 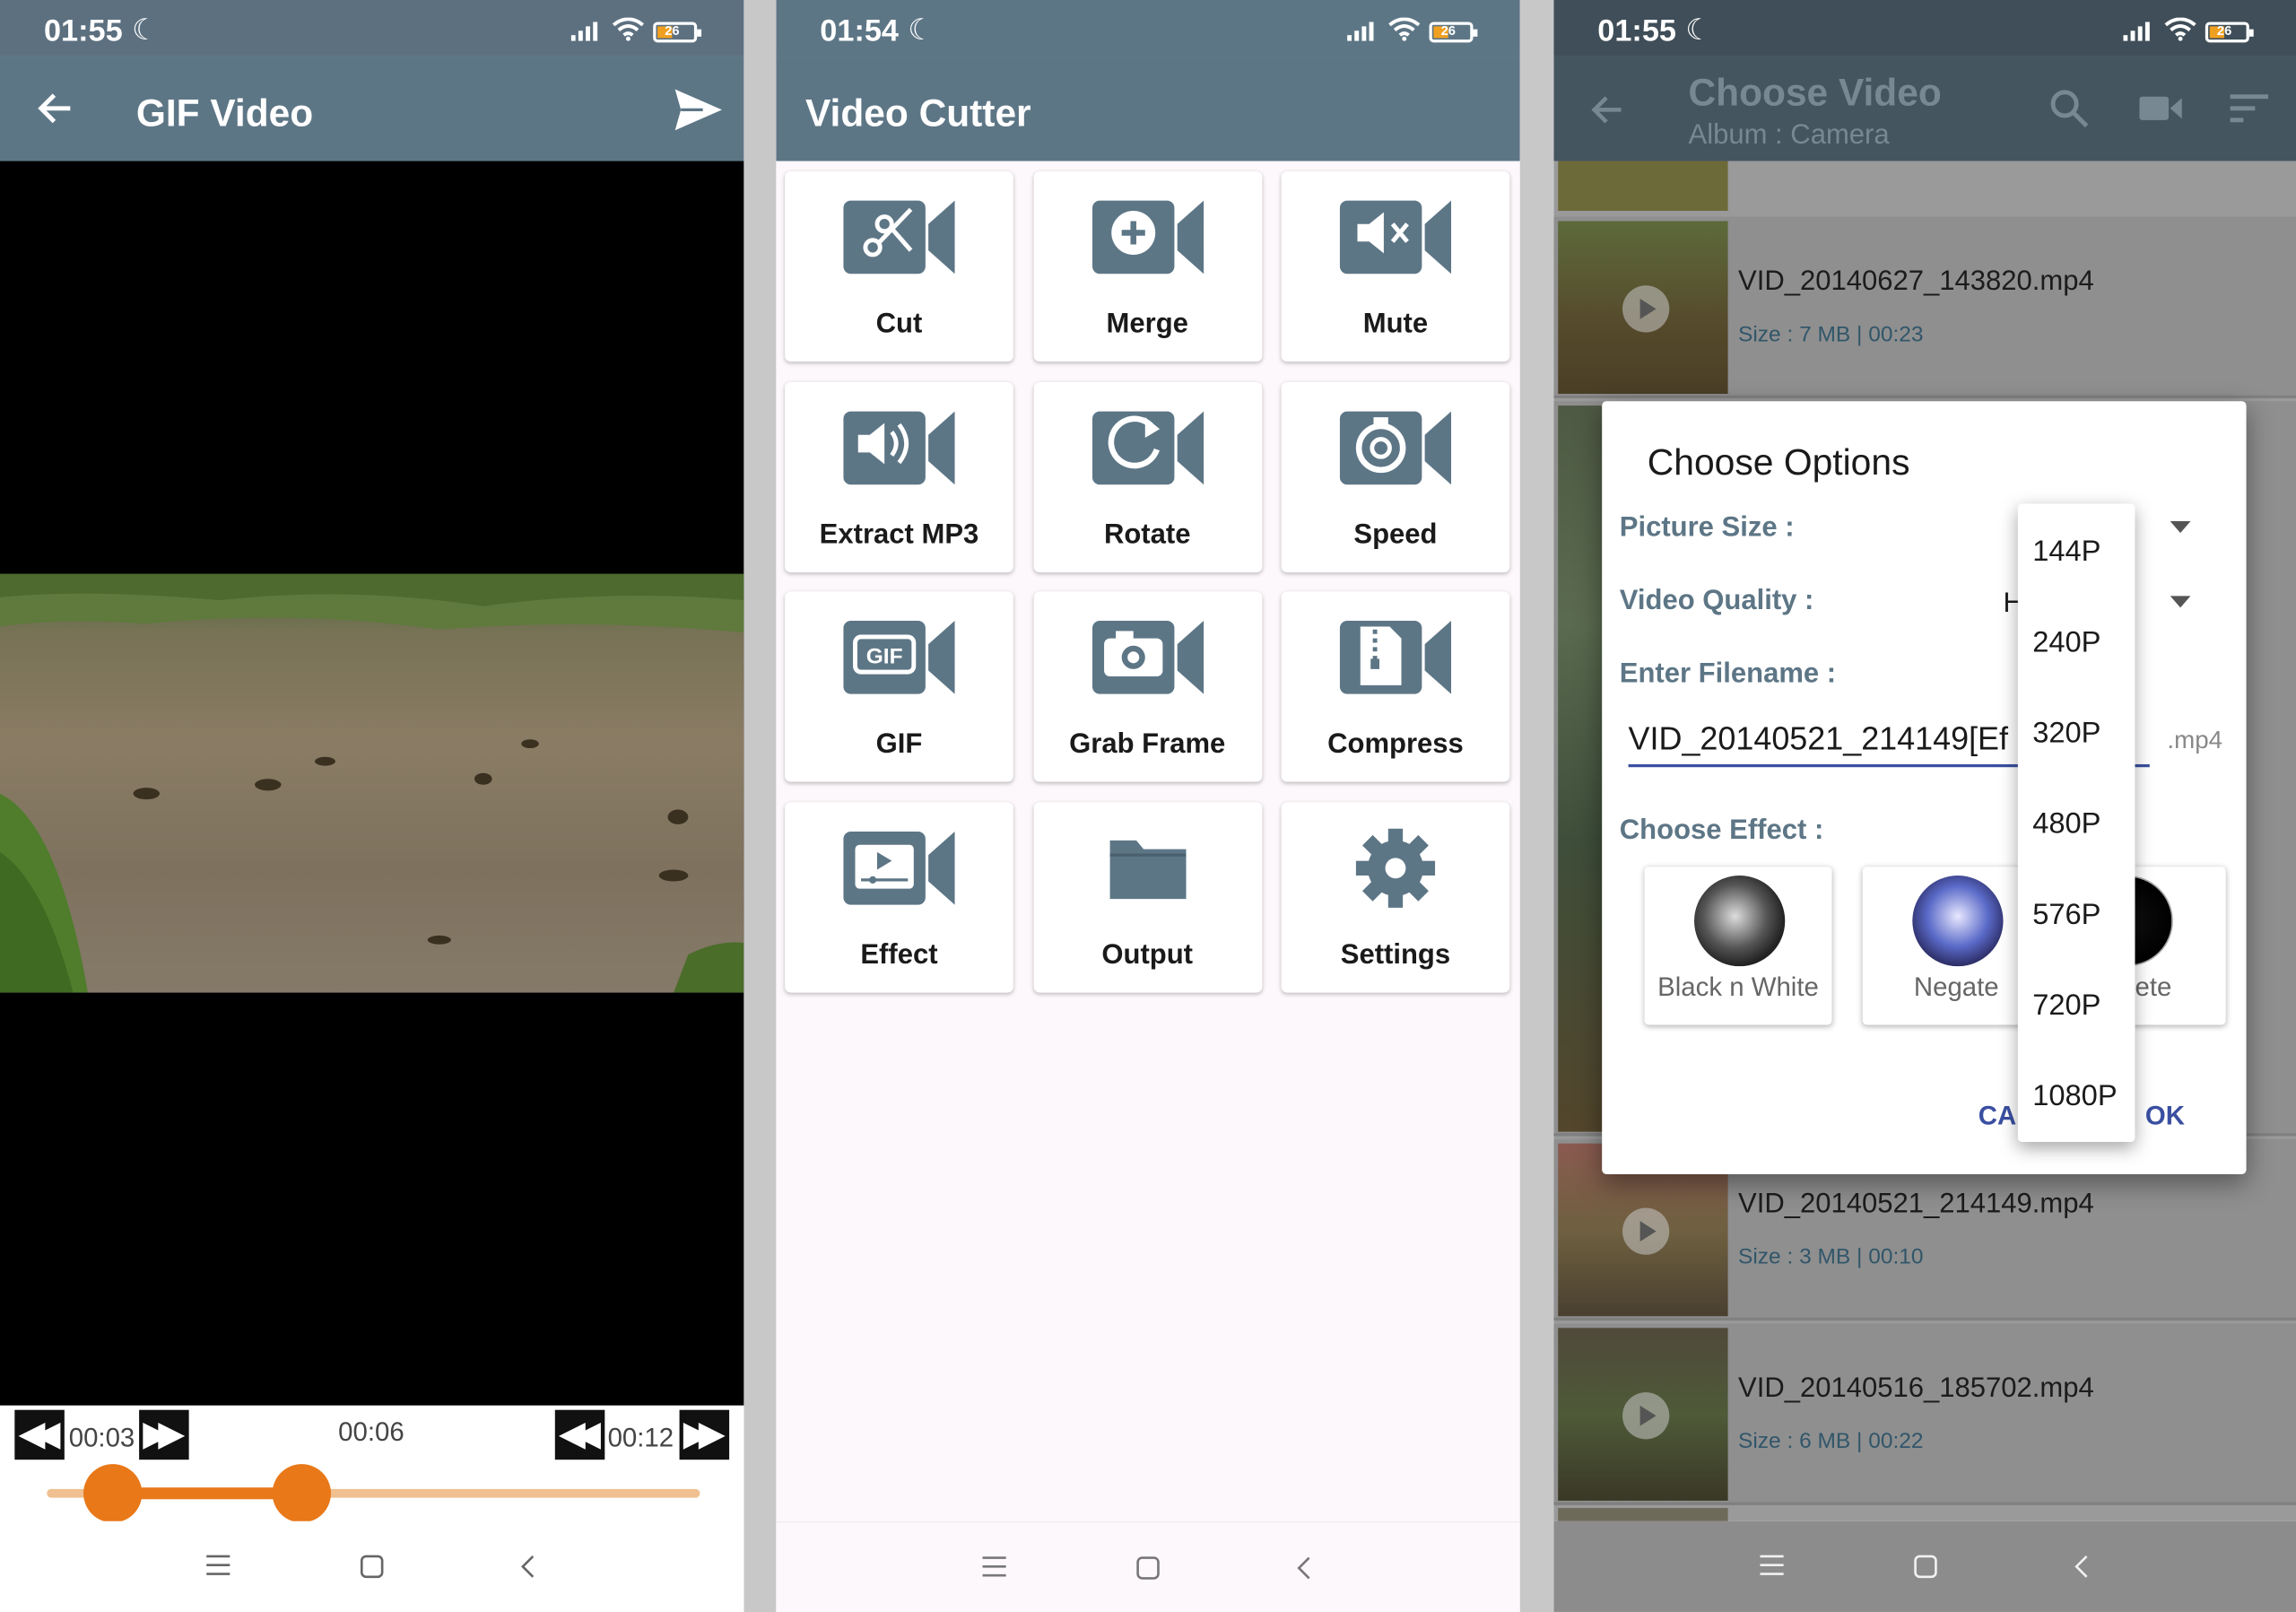 I want to click on duration-time: 00:06, so click(x=371, y=1431).